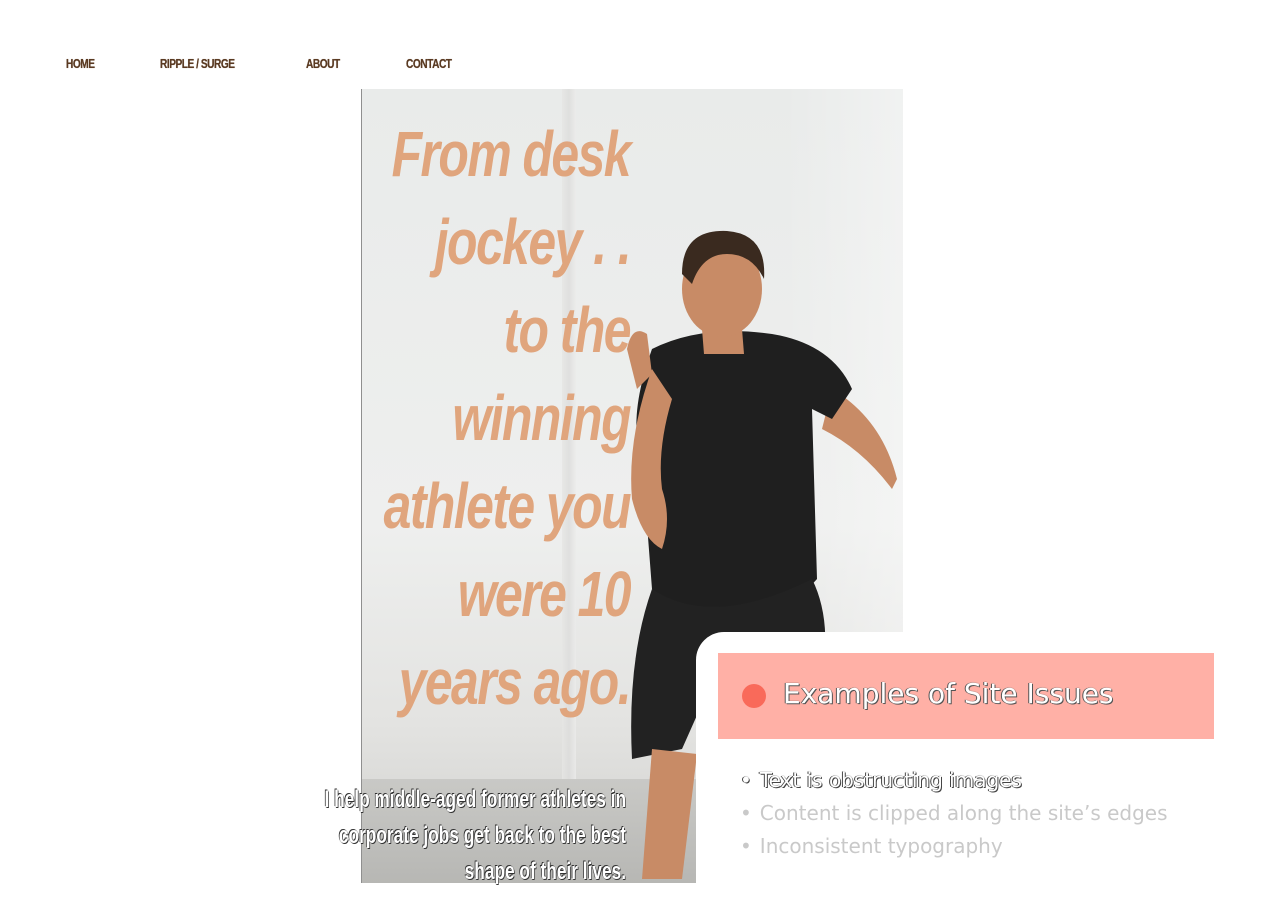 The image size is (1264, 923). I want to click on subtext-line: shape of their lives., so click(545, 871).